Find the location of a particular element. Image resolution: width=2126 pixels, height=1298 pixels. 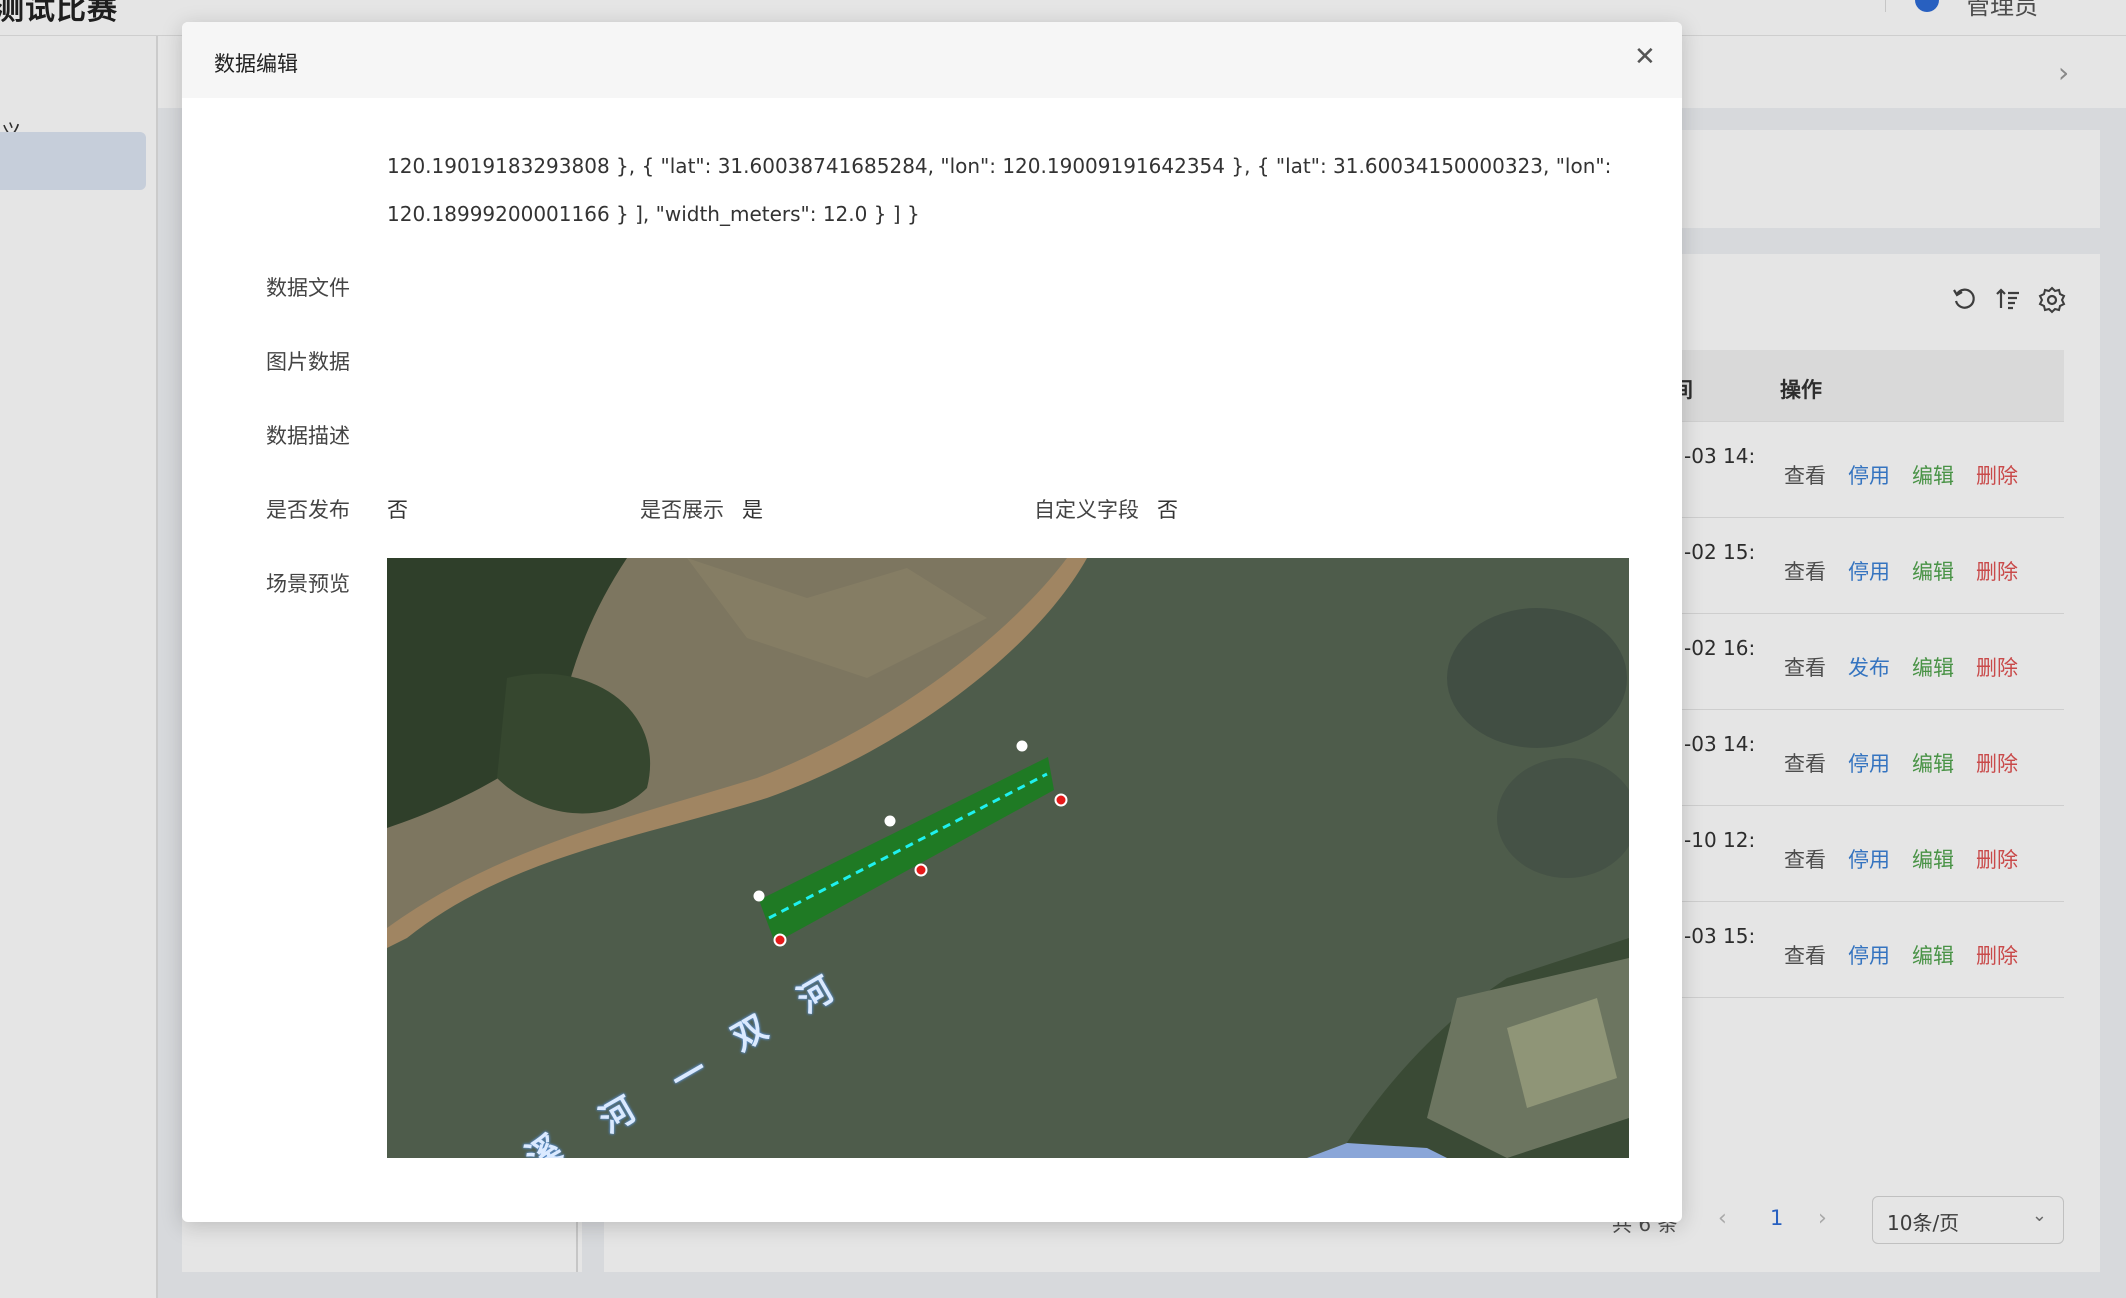

data-file-label: 数据文件 is located at coordinates (308, 288).